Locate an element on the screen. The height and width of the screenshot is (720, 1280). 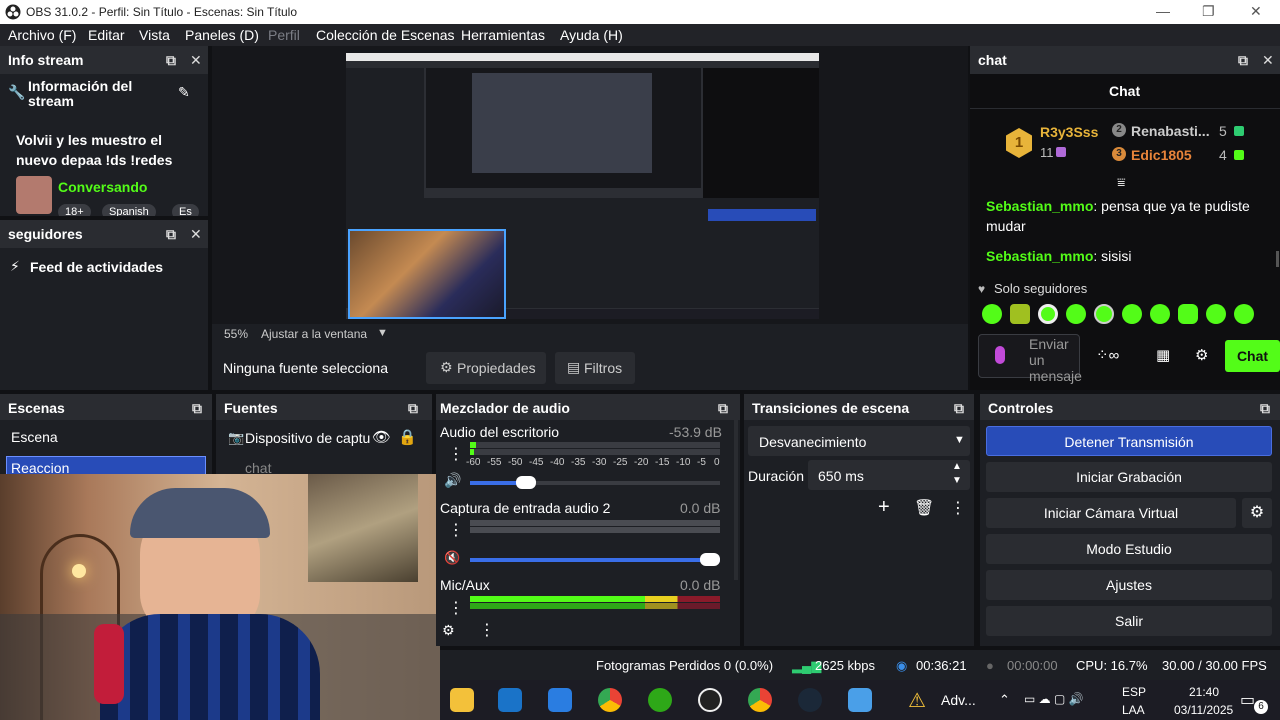
menu-paneles: Paneles (D) is located at coordinates (222, 35).